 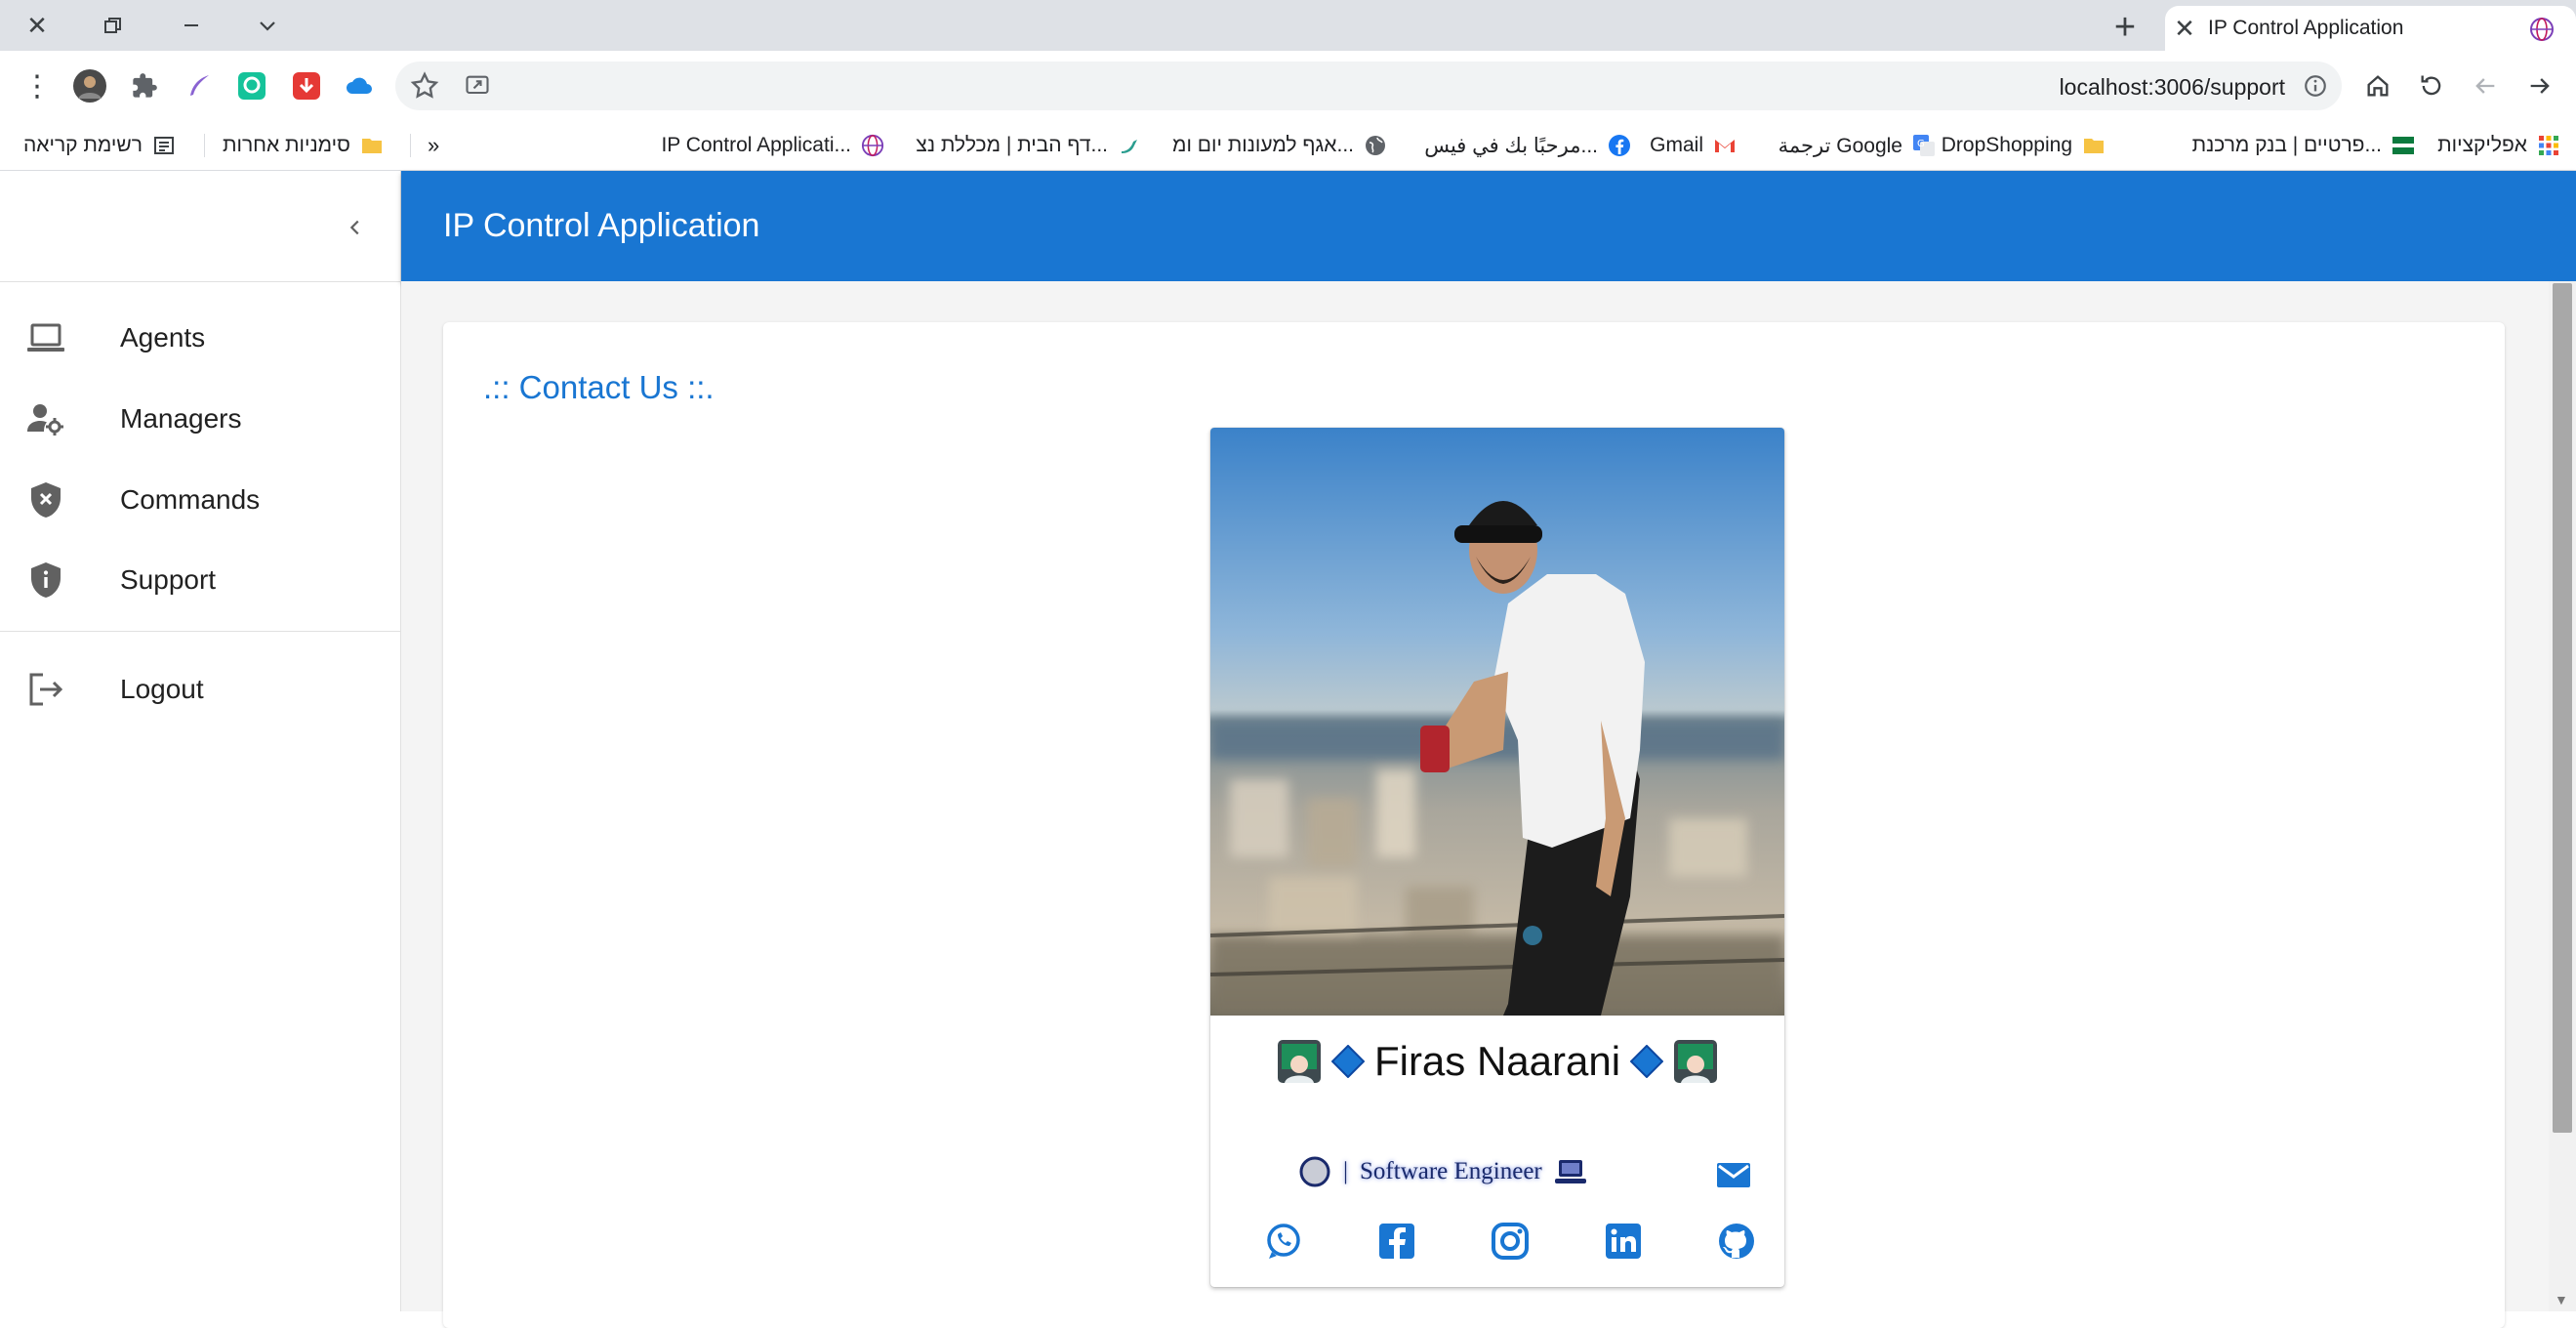 I want to click on bookmark-label: רשימת קריאה, so click(x=83, y=145).